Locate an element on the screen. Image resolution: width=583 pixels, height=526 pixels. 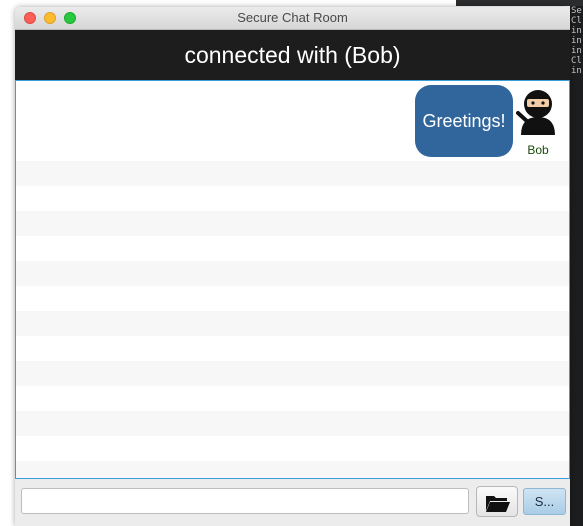
message-bubble: Greetings! is located at coordinates (464, 121).